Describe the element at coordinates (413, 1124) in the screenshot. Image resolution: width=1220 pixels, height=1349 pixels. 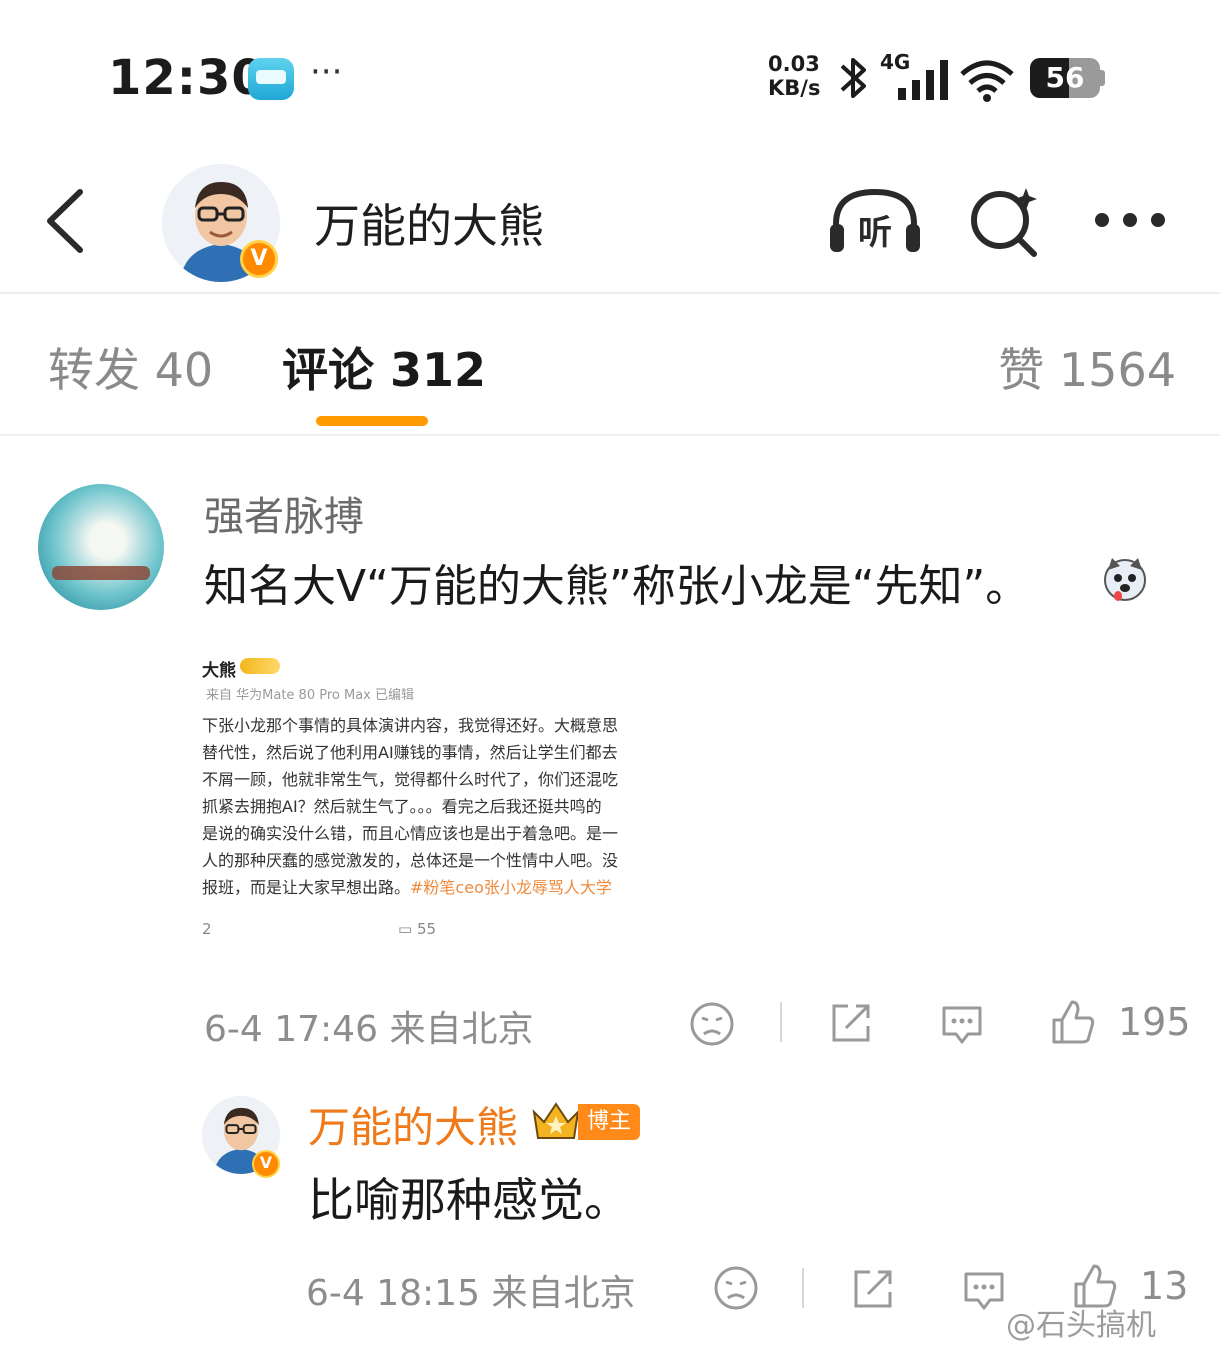
I see `reply-author-name: 万能的大熊` at that location.